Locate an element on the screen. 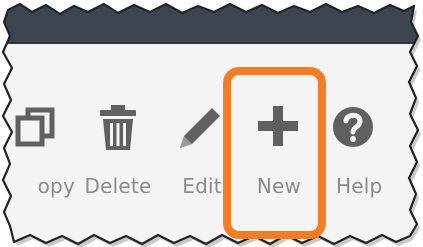  new-button: New is located at coordinates (279, 155).